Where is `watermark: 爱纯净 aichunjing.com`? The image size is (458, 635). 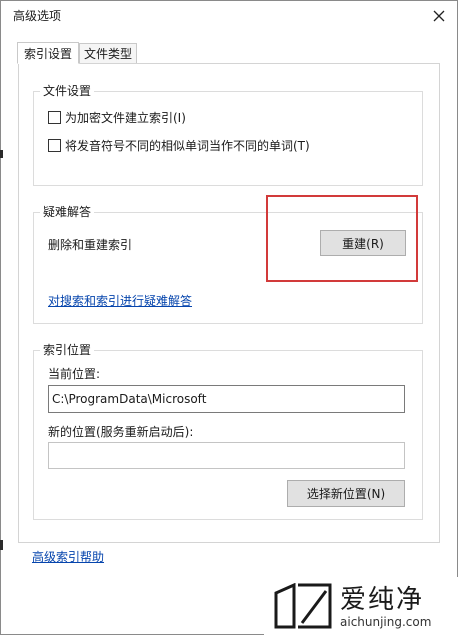 watermark: 爱纯净 aichunjing.com is located at coordinates (361, 606).